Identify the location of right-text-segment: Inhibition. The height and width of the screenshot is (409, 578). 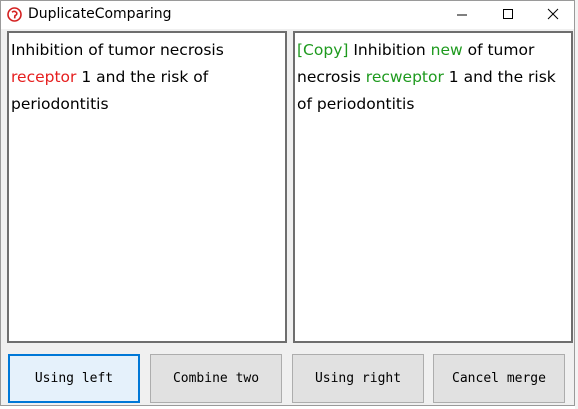
(389, 50).